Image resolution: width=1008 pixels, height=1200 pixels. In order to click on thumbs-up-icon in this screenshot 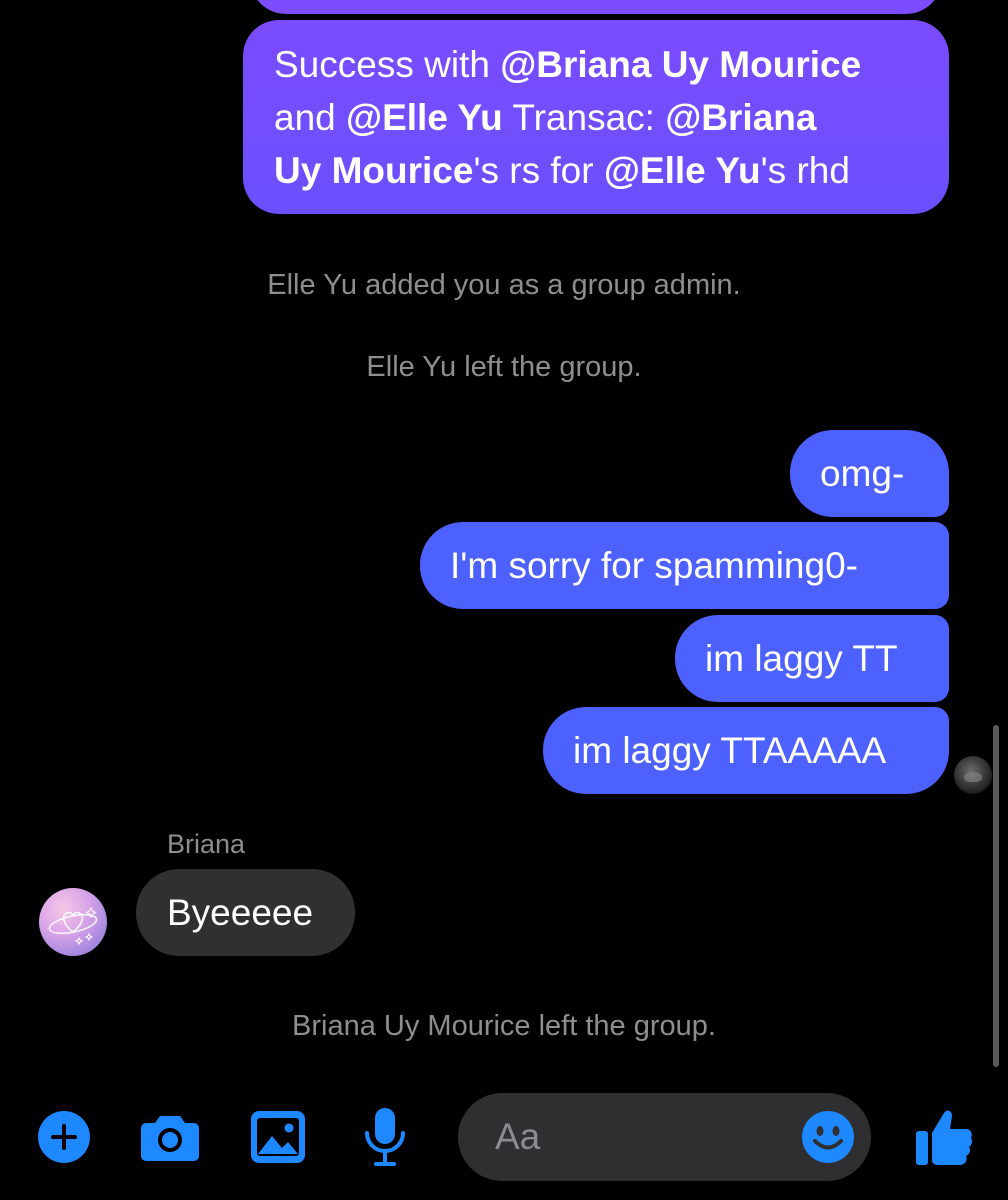, I will do `click(944, 1139)`.